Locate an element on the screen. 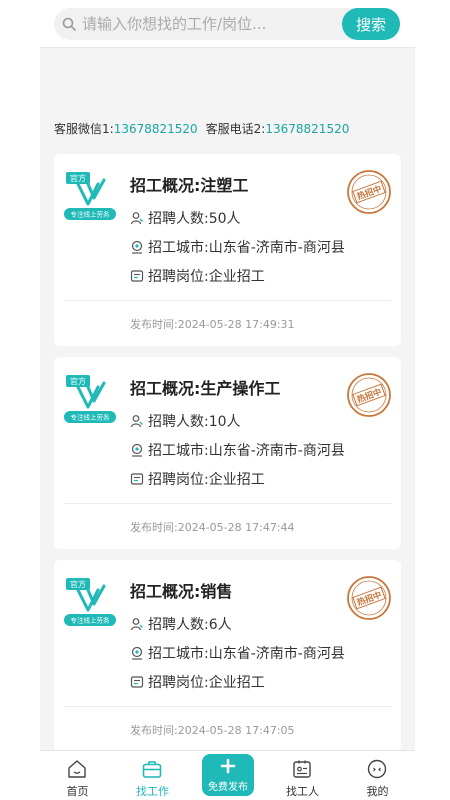 The width and height of the screenshot is (450, 800). wechat-label: 客服微信1: is located at coordinates (84, 129).